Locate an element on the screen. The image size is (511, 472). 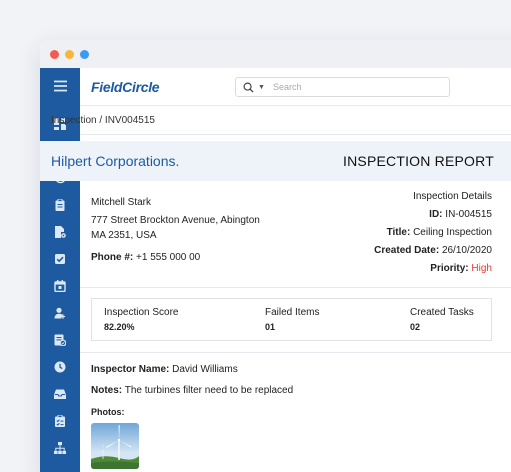
document-settings-icon is located at coordinates (60, 232).